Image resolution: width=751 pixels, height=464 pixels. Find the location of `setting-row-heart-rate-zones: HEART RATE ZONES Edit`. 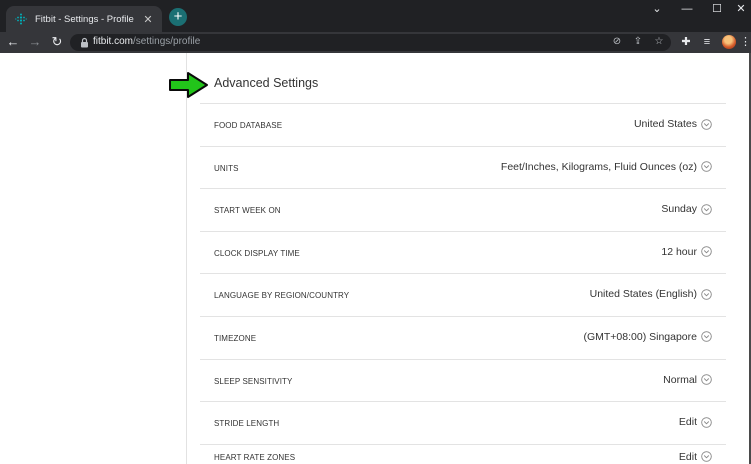

setting-row-heart-rate-zones: HEART RATE ZONES Edit is located at coordinates (463, 453).